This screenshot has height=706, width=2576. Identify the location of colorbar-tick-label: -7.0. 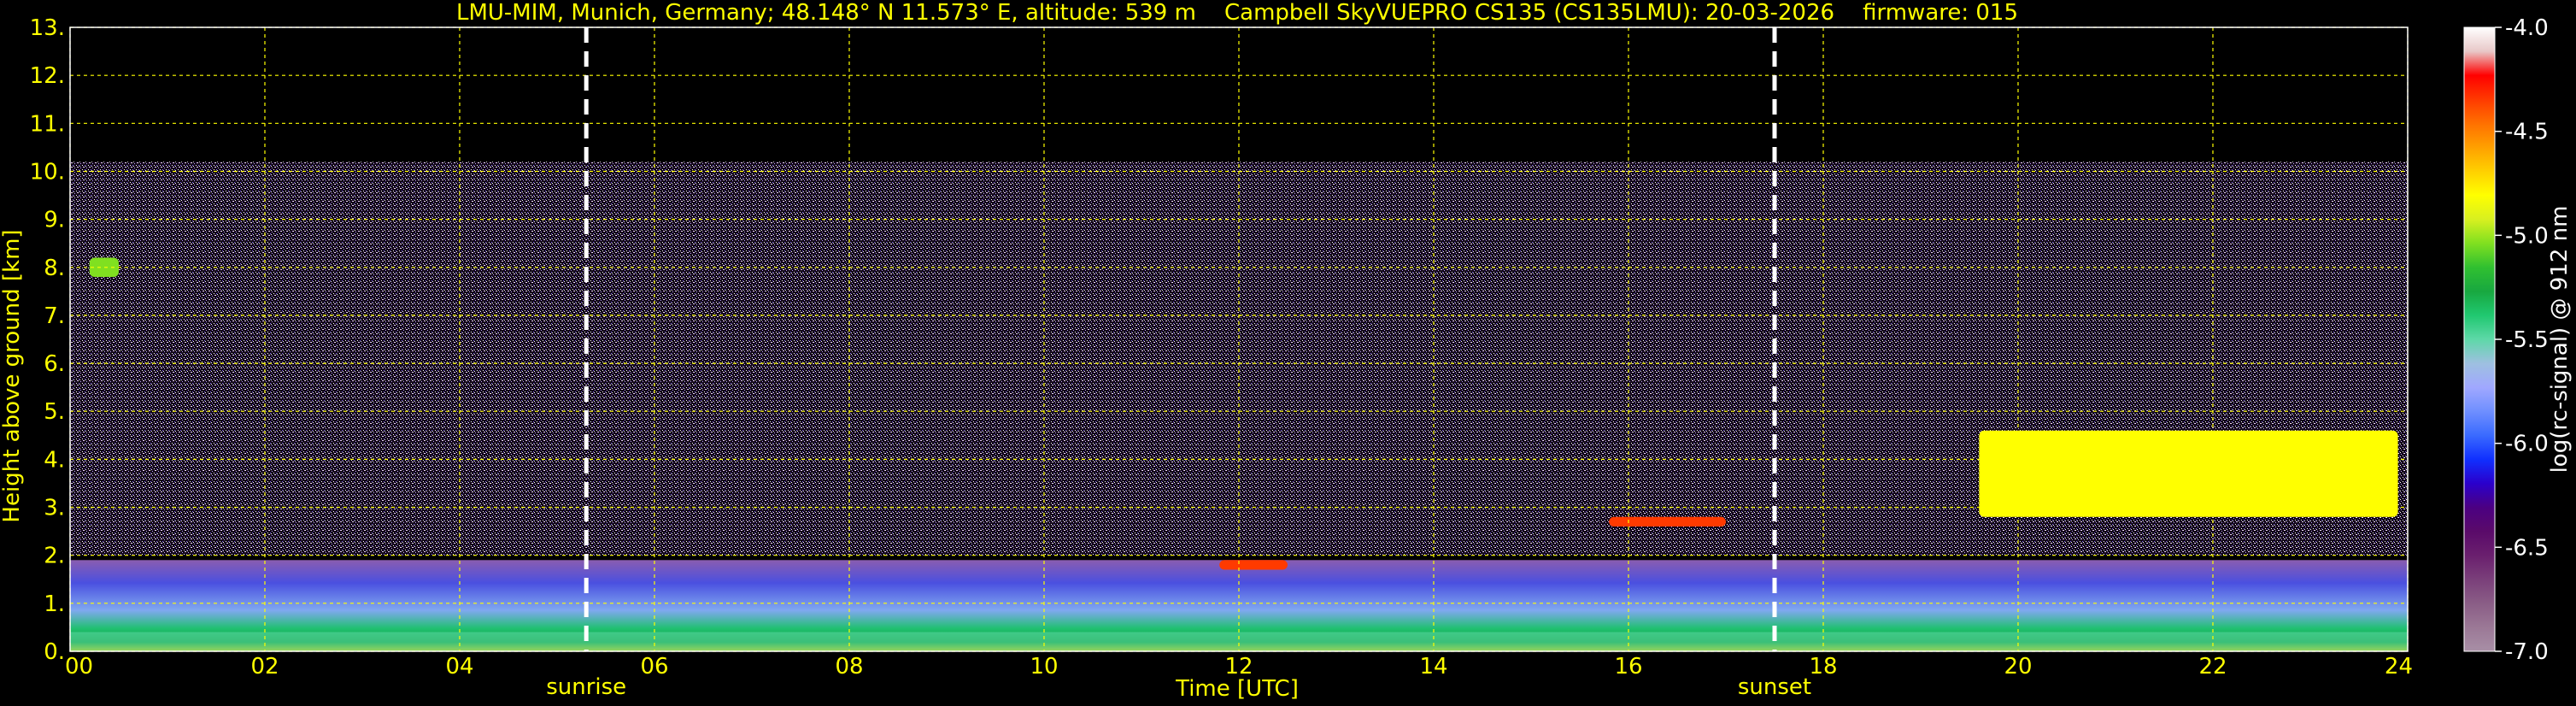
(2527, 652).